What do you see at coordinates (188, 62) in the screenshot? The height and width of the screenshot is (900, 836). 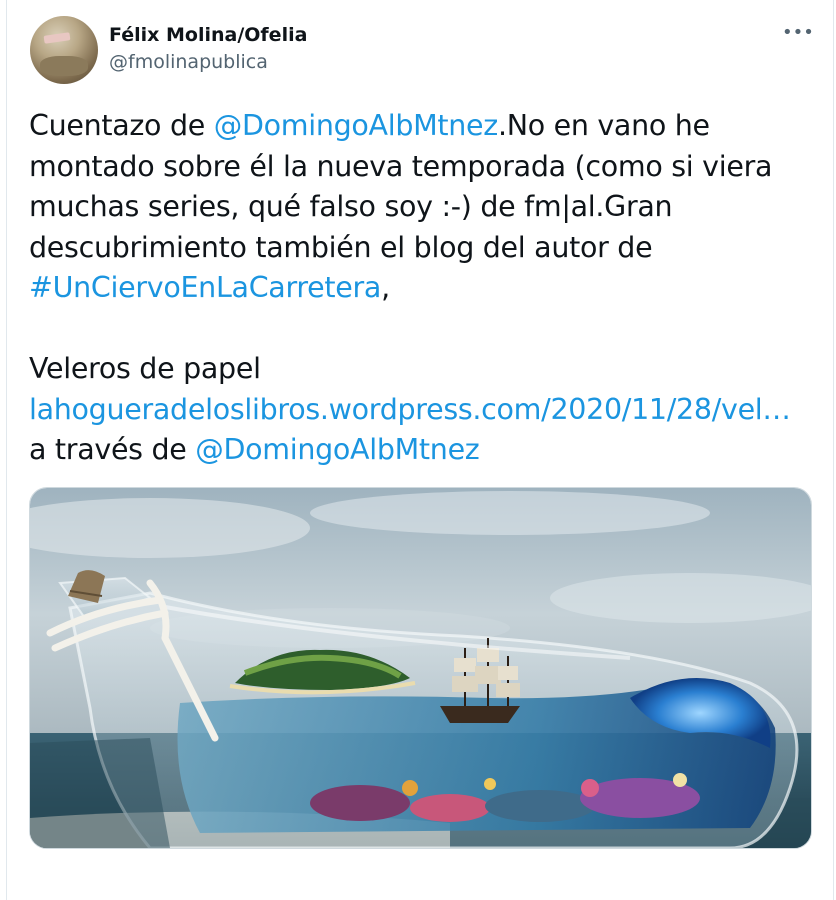 I see `author-handle: @fmolinapublica` at bounding box center [188, 62].